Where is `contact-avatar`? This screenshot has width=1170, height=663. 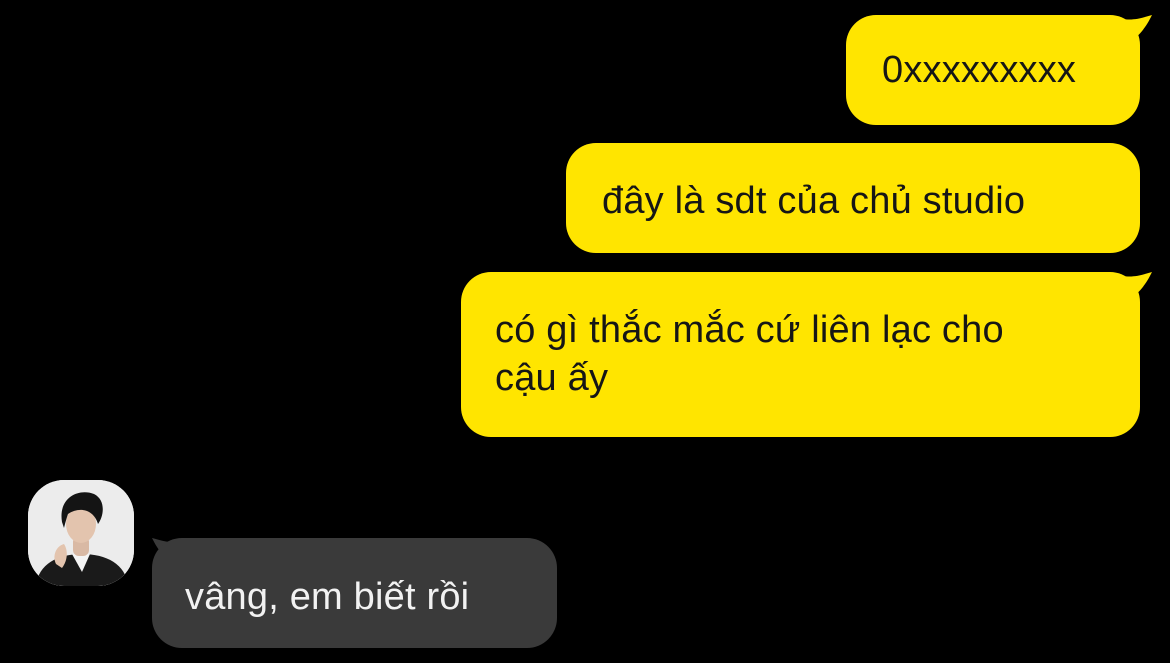 contact-avatar is located at coordinates (81, 533).